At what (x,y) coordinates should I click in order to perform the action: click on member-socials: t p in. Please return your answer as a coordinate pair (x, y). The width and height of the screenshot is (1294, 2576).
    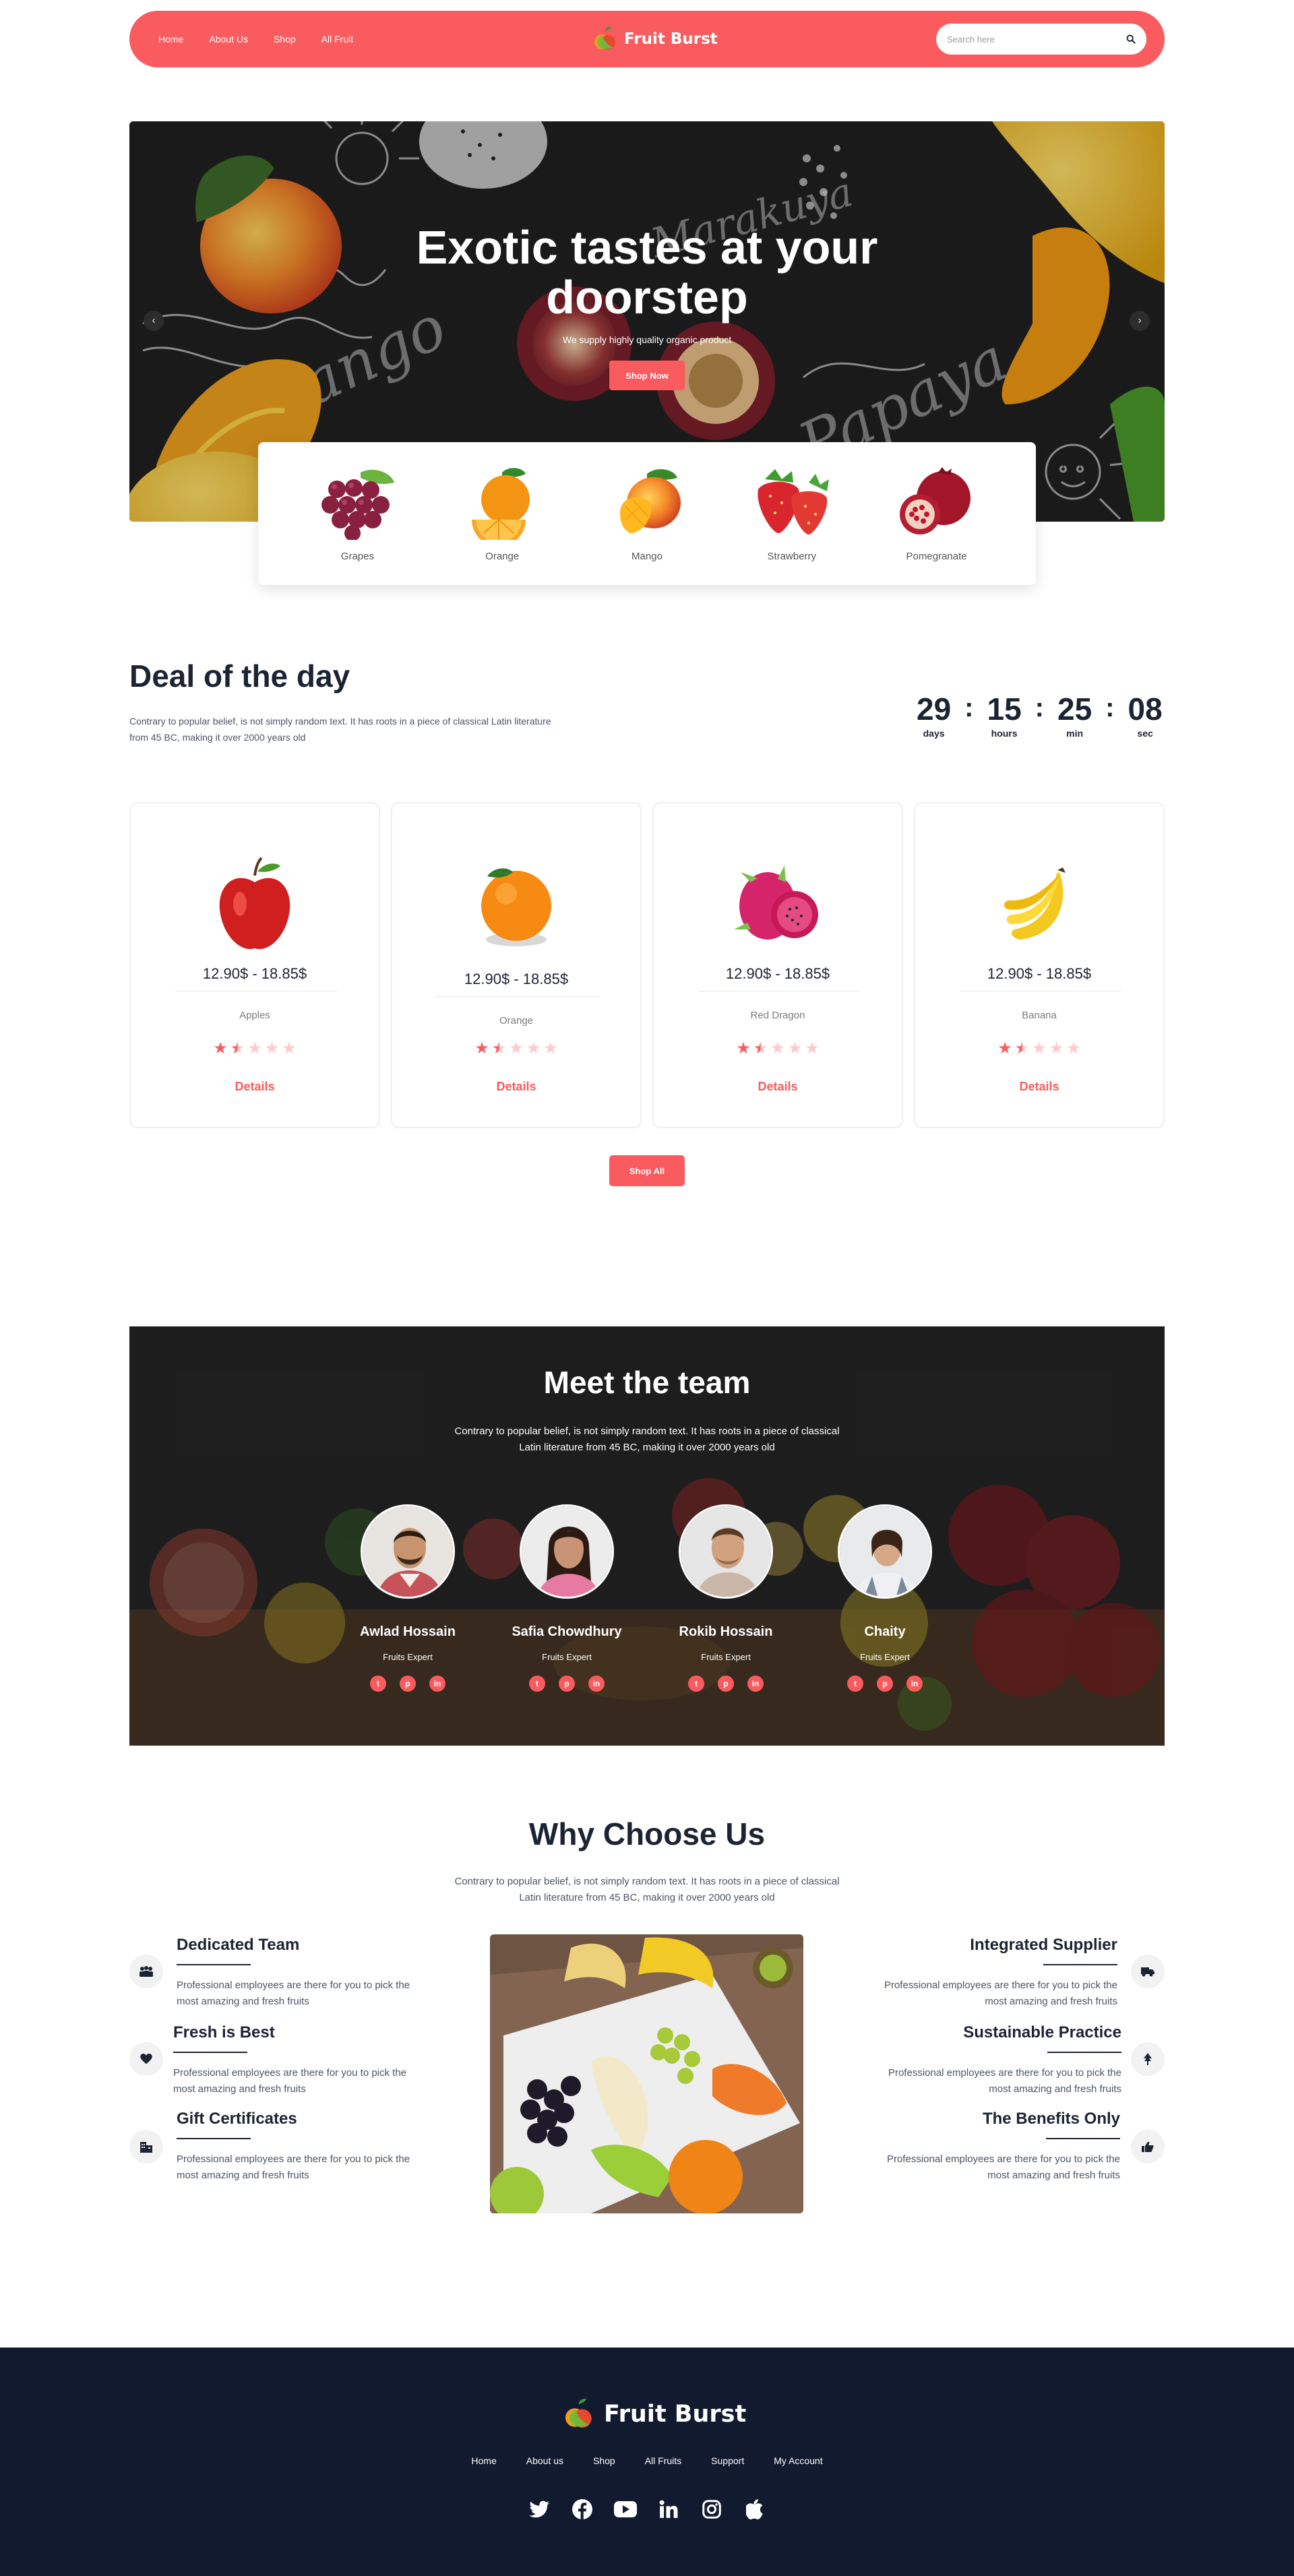
    Looking at the image, I should click on (885, 1684).